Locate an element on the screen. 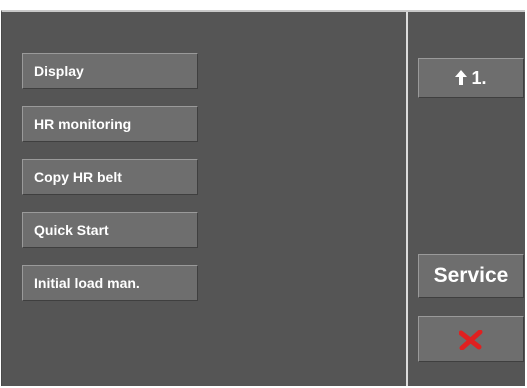 This screenshot has height=388, width=527. hr-monitoring-button: HR monitoring is located at coordinates (110, 124).